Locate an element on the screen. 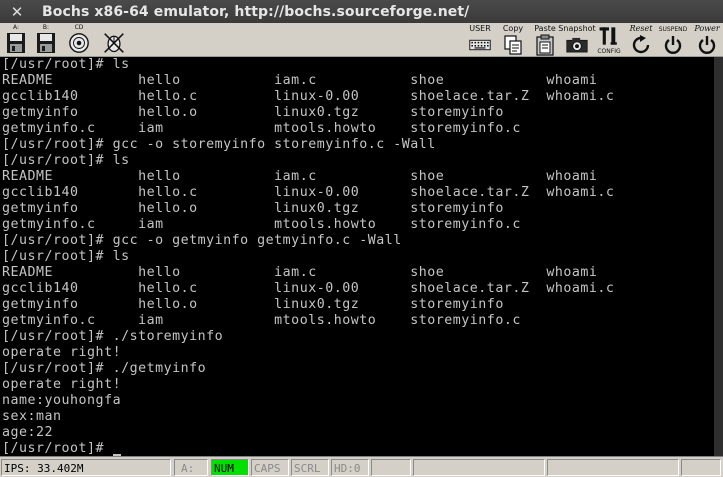  paste-button: Paste is located at coordinates (545, 40).